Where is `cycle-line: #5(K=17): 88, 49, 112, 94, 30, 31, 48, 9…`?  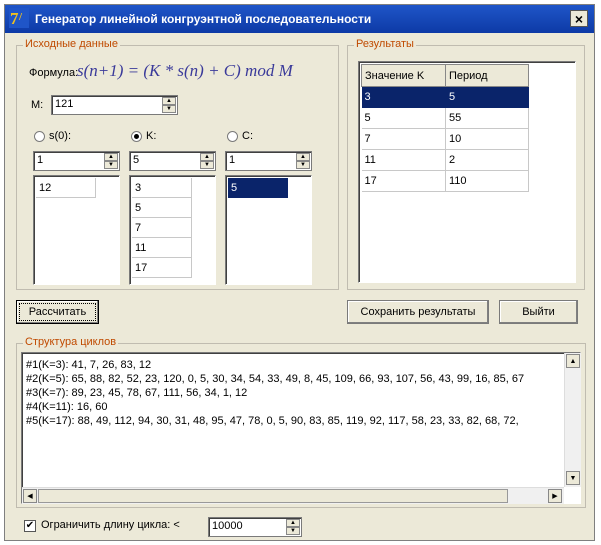 cycle-line: #5(K=17): 88, 49, 112, 94, 30, 31, 48, 9… is located at coordinates (272, 421).